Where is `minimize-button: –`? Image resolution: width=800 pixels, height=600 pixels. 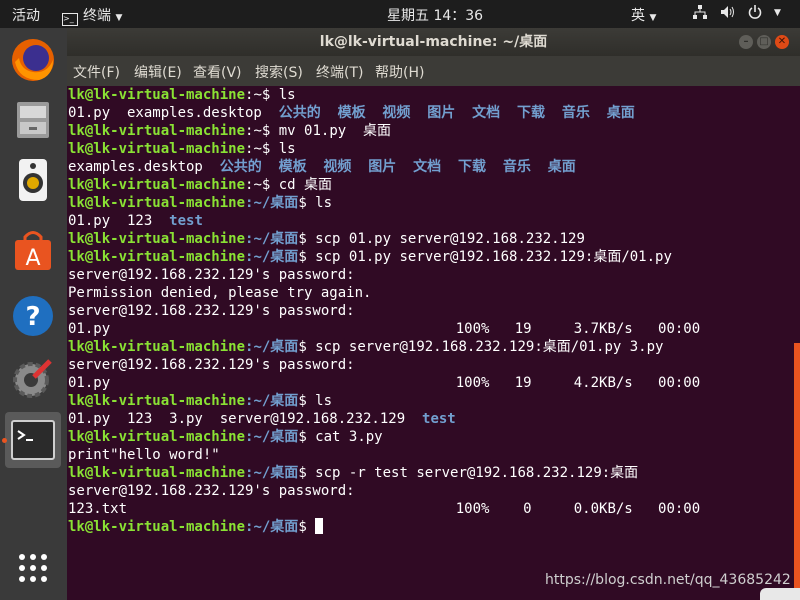 minimize-button: – is located at coordinates (746, 42).